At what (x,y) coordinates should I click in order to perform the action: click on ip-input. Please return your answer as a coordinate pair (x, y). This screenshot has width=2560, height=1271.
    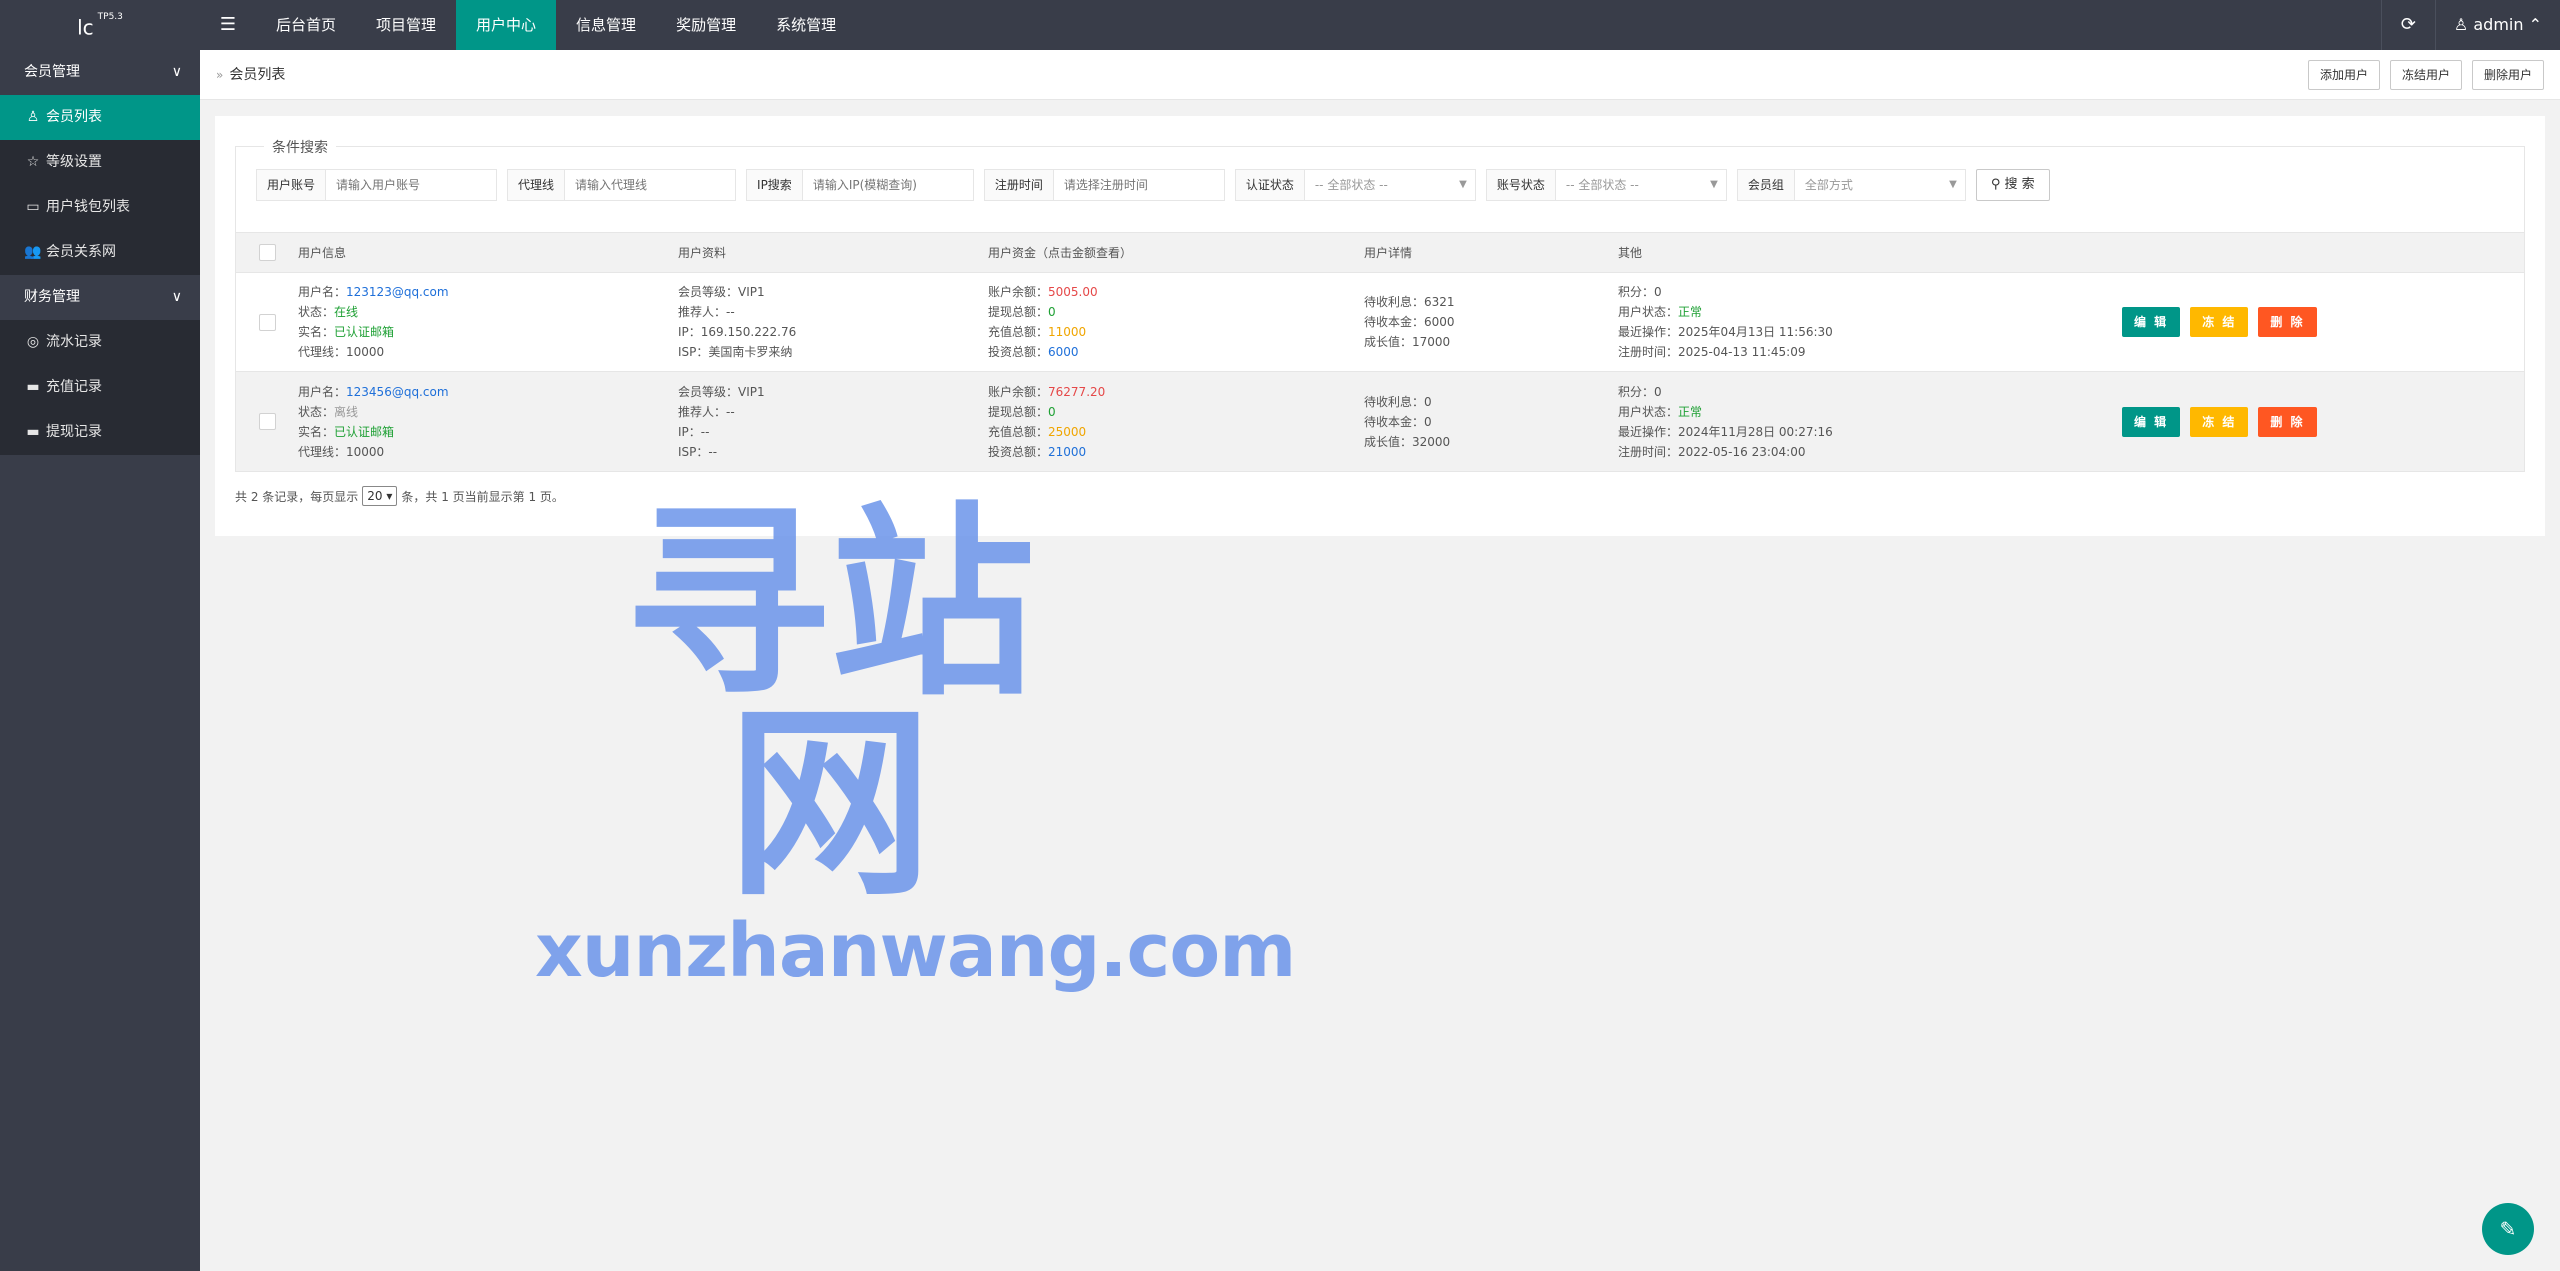
    Looking at the image, I should click on (887, 185).